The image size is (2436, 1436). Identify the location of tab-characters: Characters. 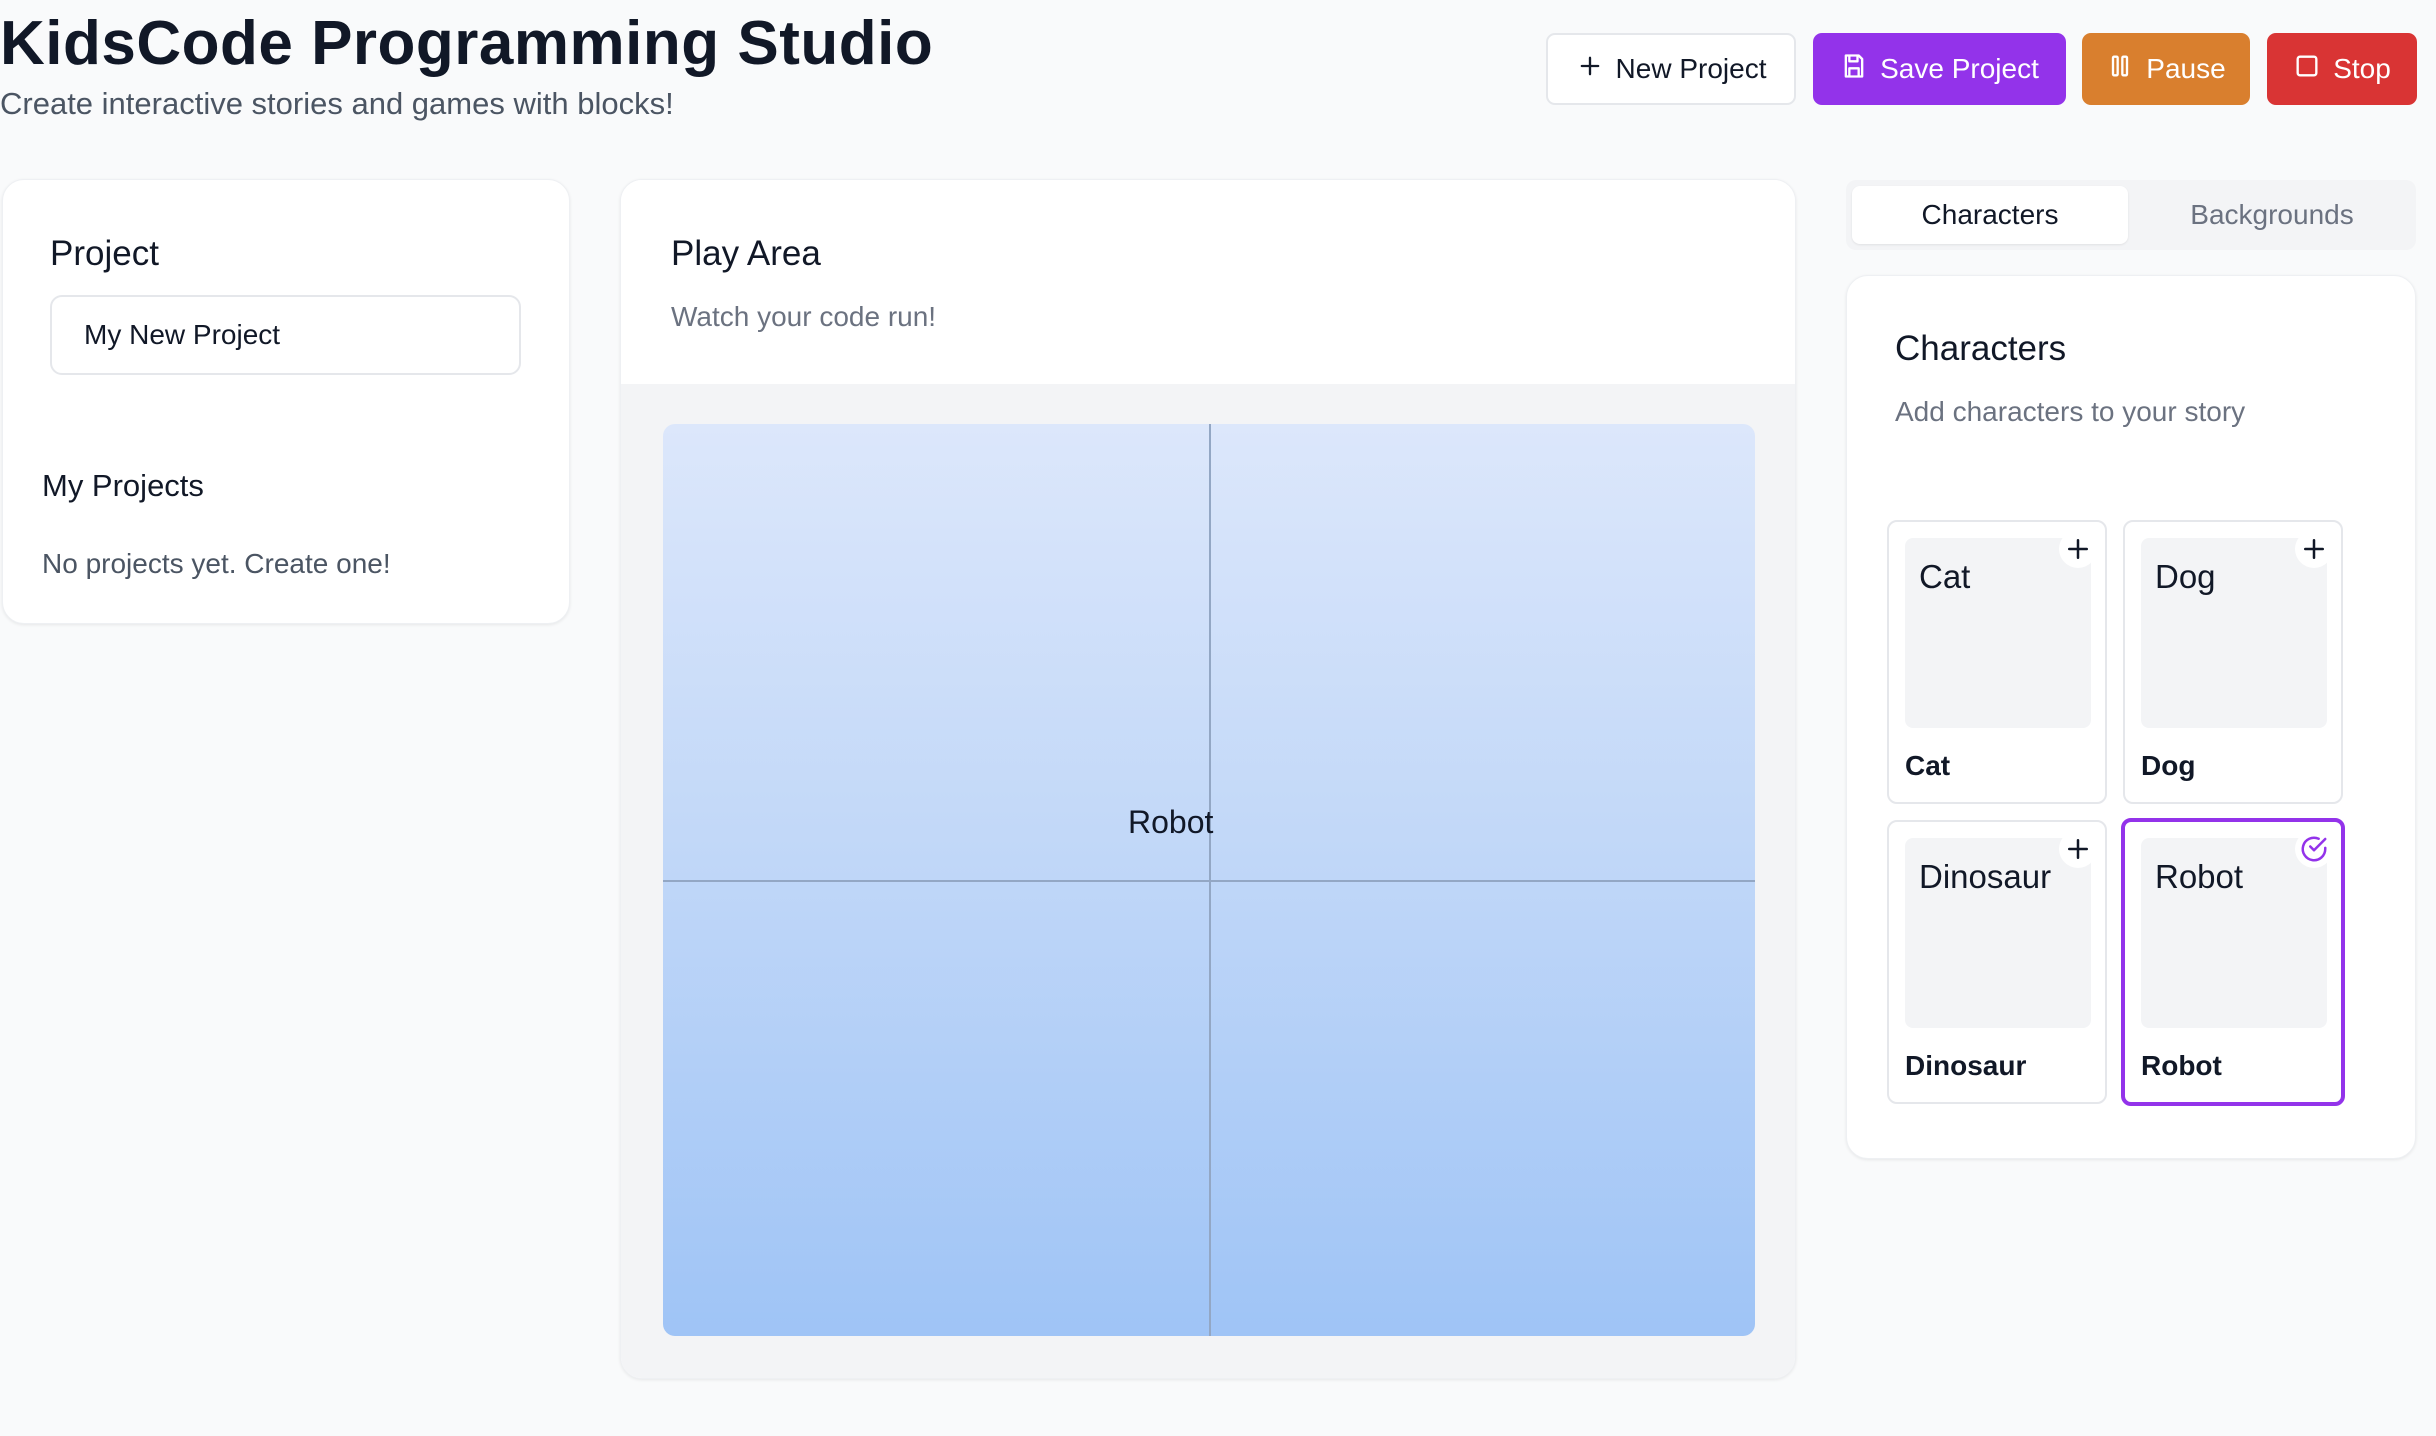
(1990, 215).